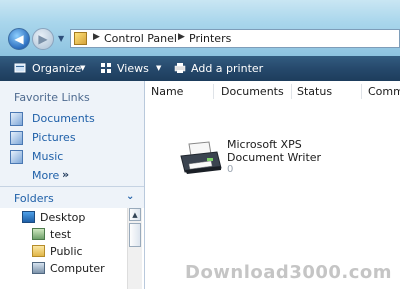  Describe the element at coordinates (140, 38) in the screenshot. I see `breadcrumb-control-panel: Control Panel` at that location.